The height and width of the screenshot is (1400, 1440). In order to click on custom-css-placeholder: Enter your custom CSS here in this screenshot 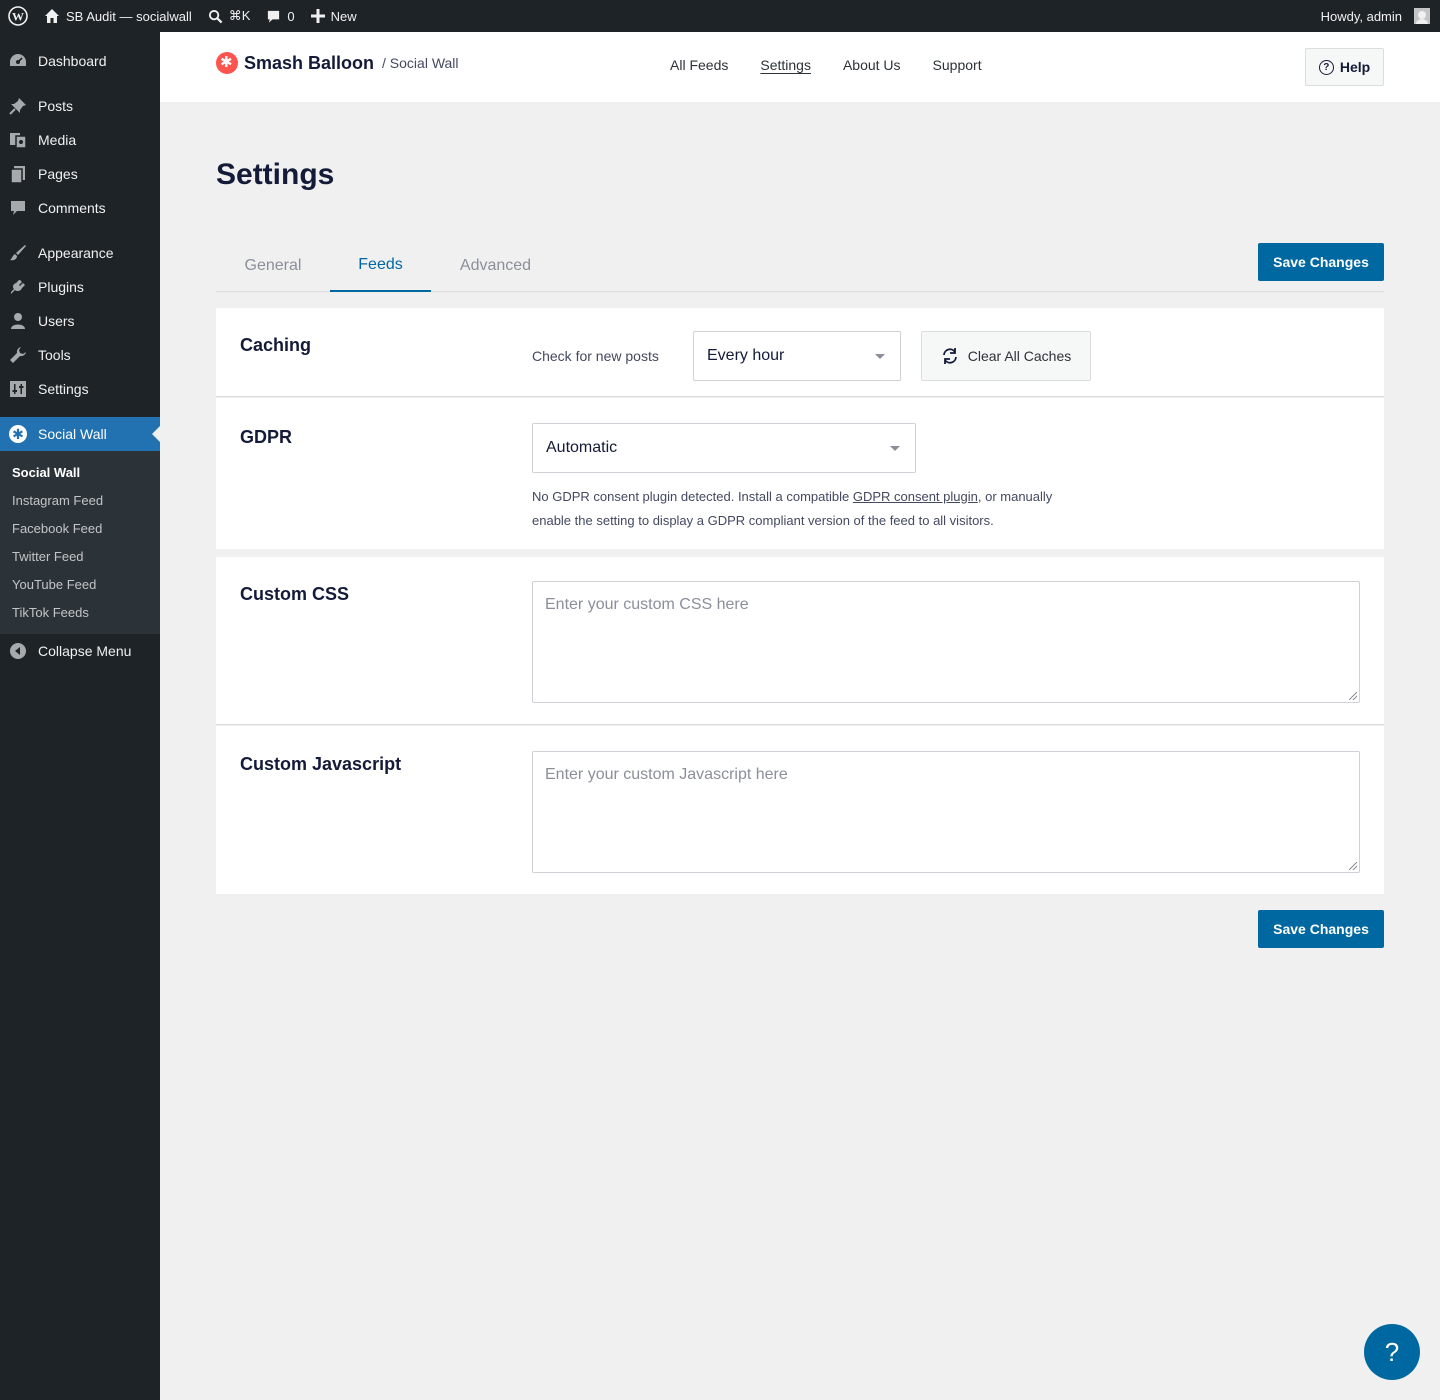, I will do `click(647, 604)`.